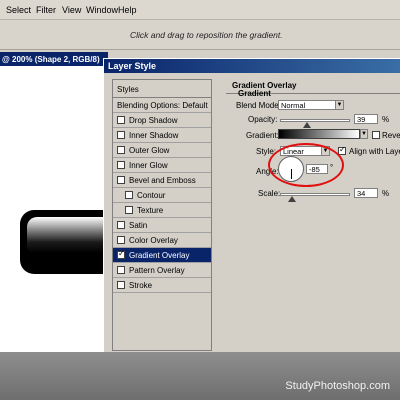  Describe the element at coordinates (307, 125) in the screenshot. I see `opacity-slider-thumb` at that location.